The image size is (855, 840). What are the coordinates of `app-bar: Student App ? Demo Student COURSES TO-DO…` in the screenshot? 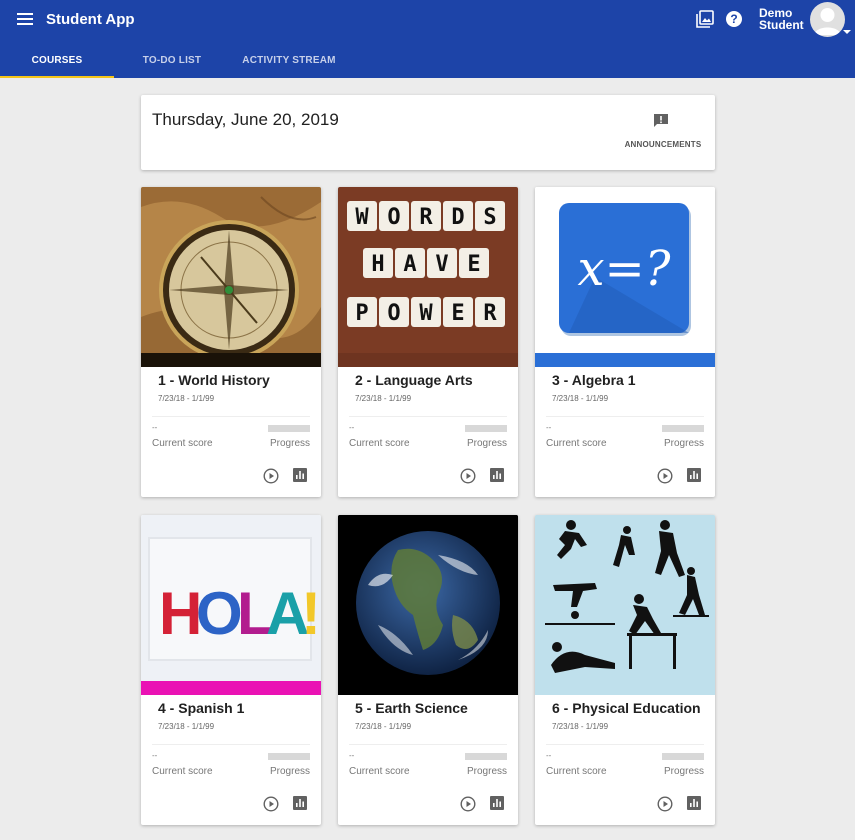 It's located at (427, 39).